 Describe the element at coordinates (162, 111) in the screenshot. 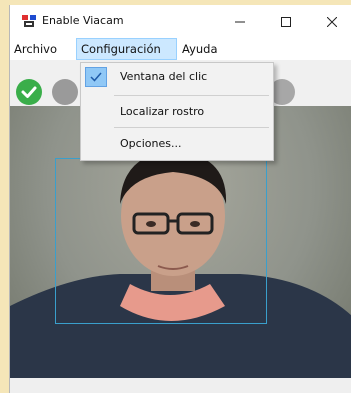

I see `menu-item-label: Localizar rostro` at that location.